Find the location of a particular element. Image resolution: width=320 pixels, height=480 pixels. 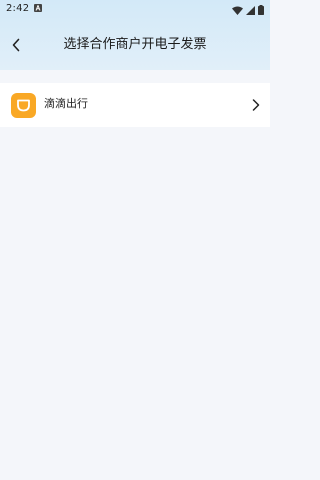

chevron-right-icon is located at coordinates (256, 105).